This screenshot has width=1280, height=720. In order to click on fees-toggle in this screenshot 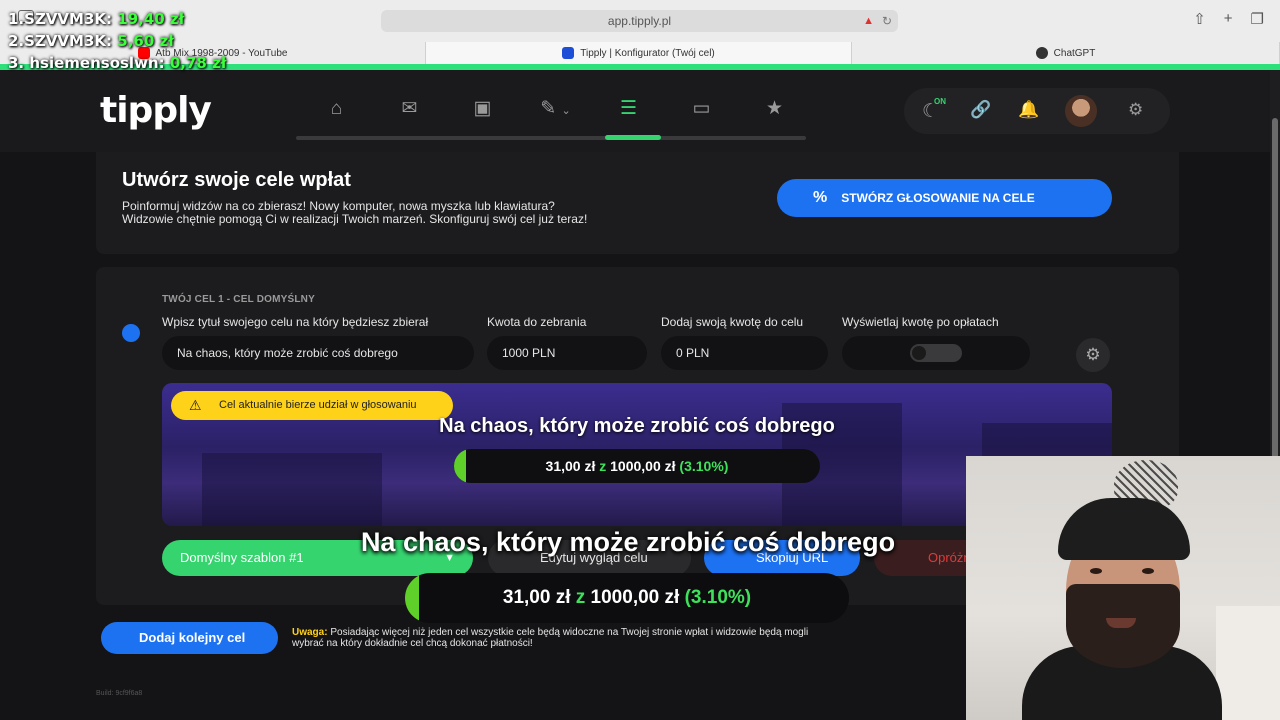, I will do `click(936, 353)`.